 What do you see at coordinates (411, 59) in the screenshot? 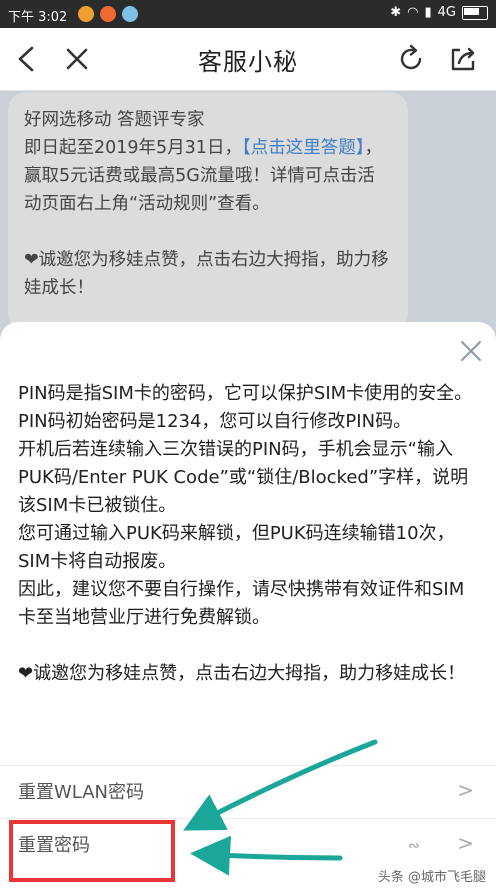
I see `refresh-icon` at bounding box center [411, 59].